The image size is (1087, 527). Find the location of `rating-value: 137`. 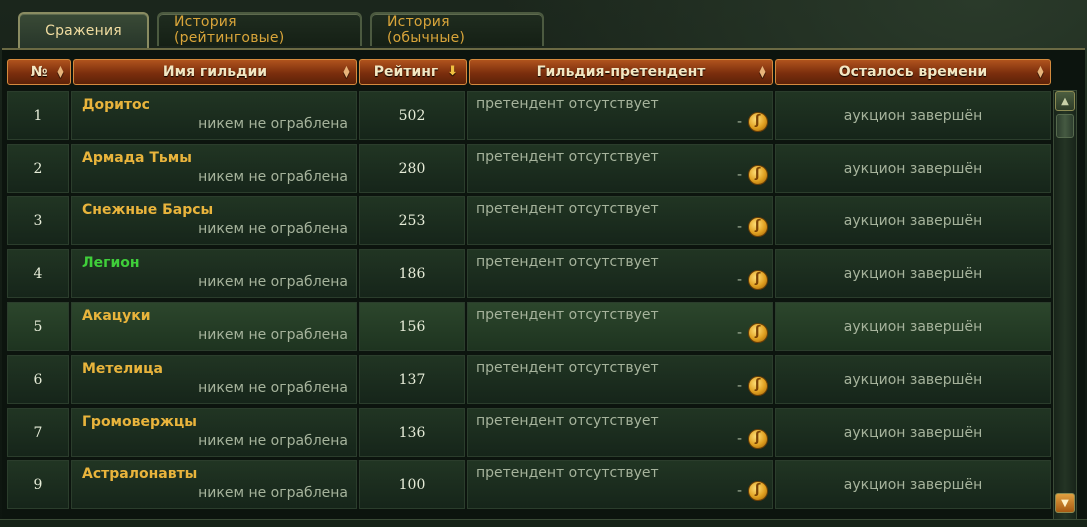

rating-value: 137 is located at coordinates (412, 379).